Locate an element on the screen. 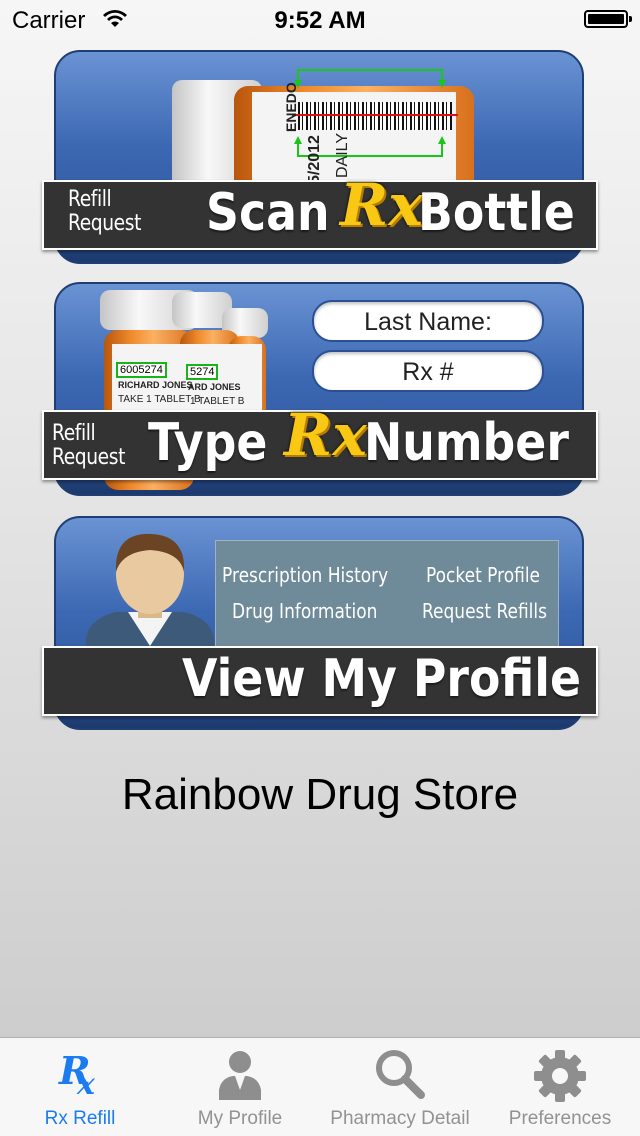 Image resolution: width=640 pixels, height=1136 pixels. gear-icon is located at coordinates (560, 1078).